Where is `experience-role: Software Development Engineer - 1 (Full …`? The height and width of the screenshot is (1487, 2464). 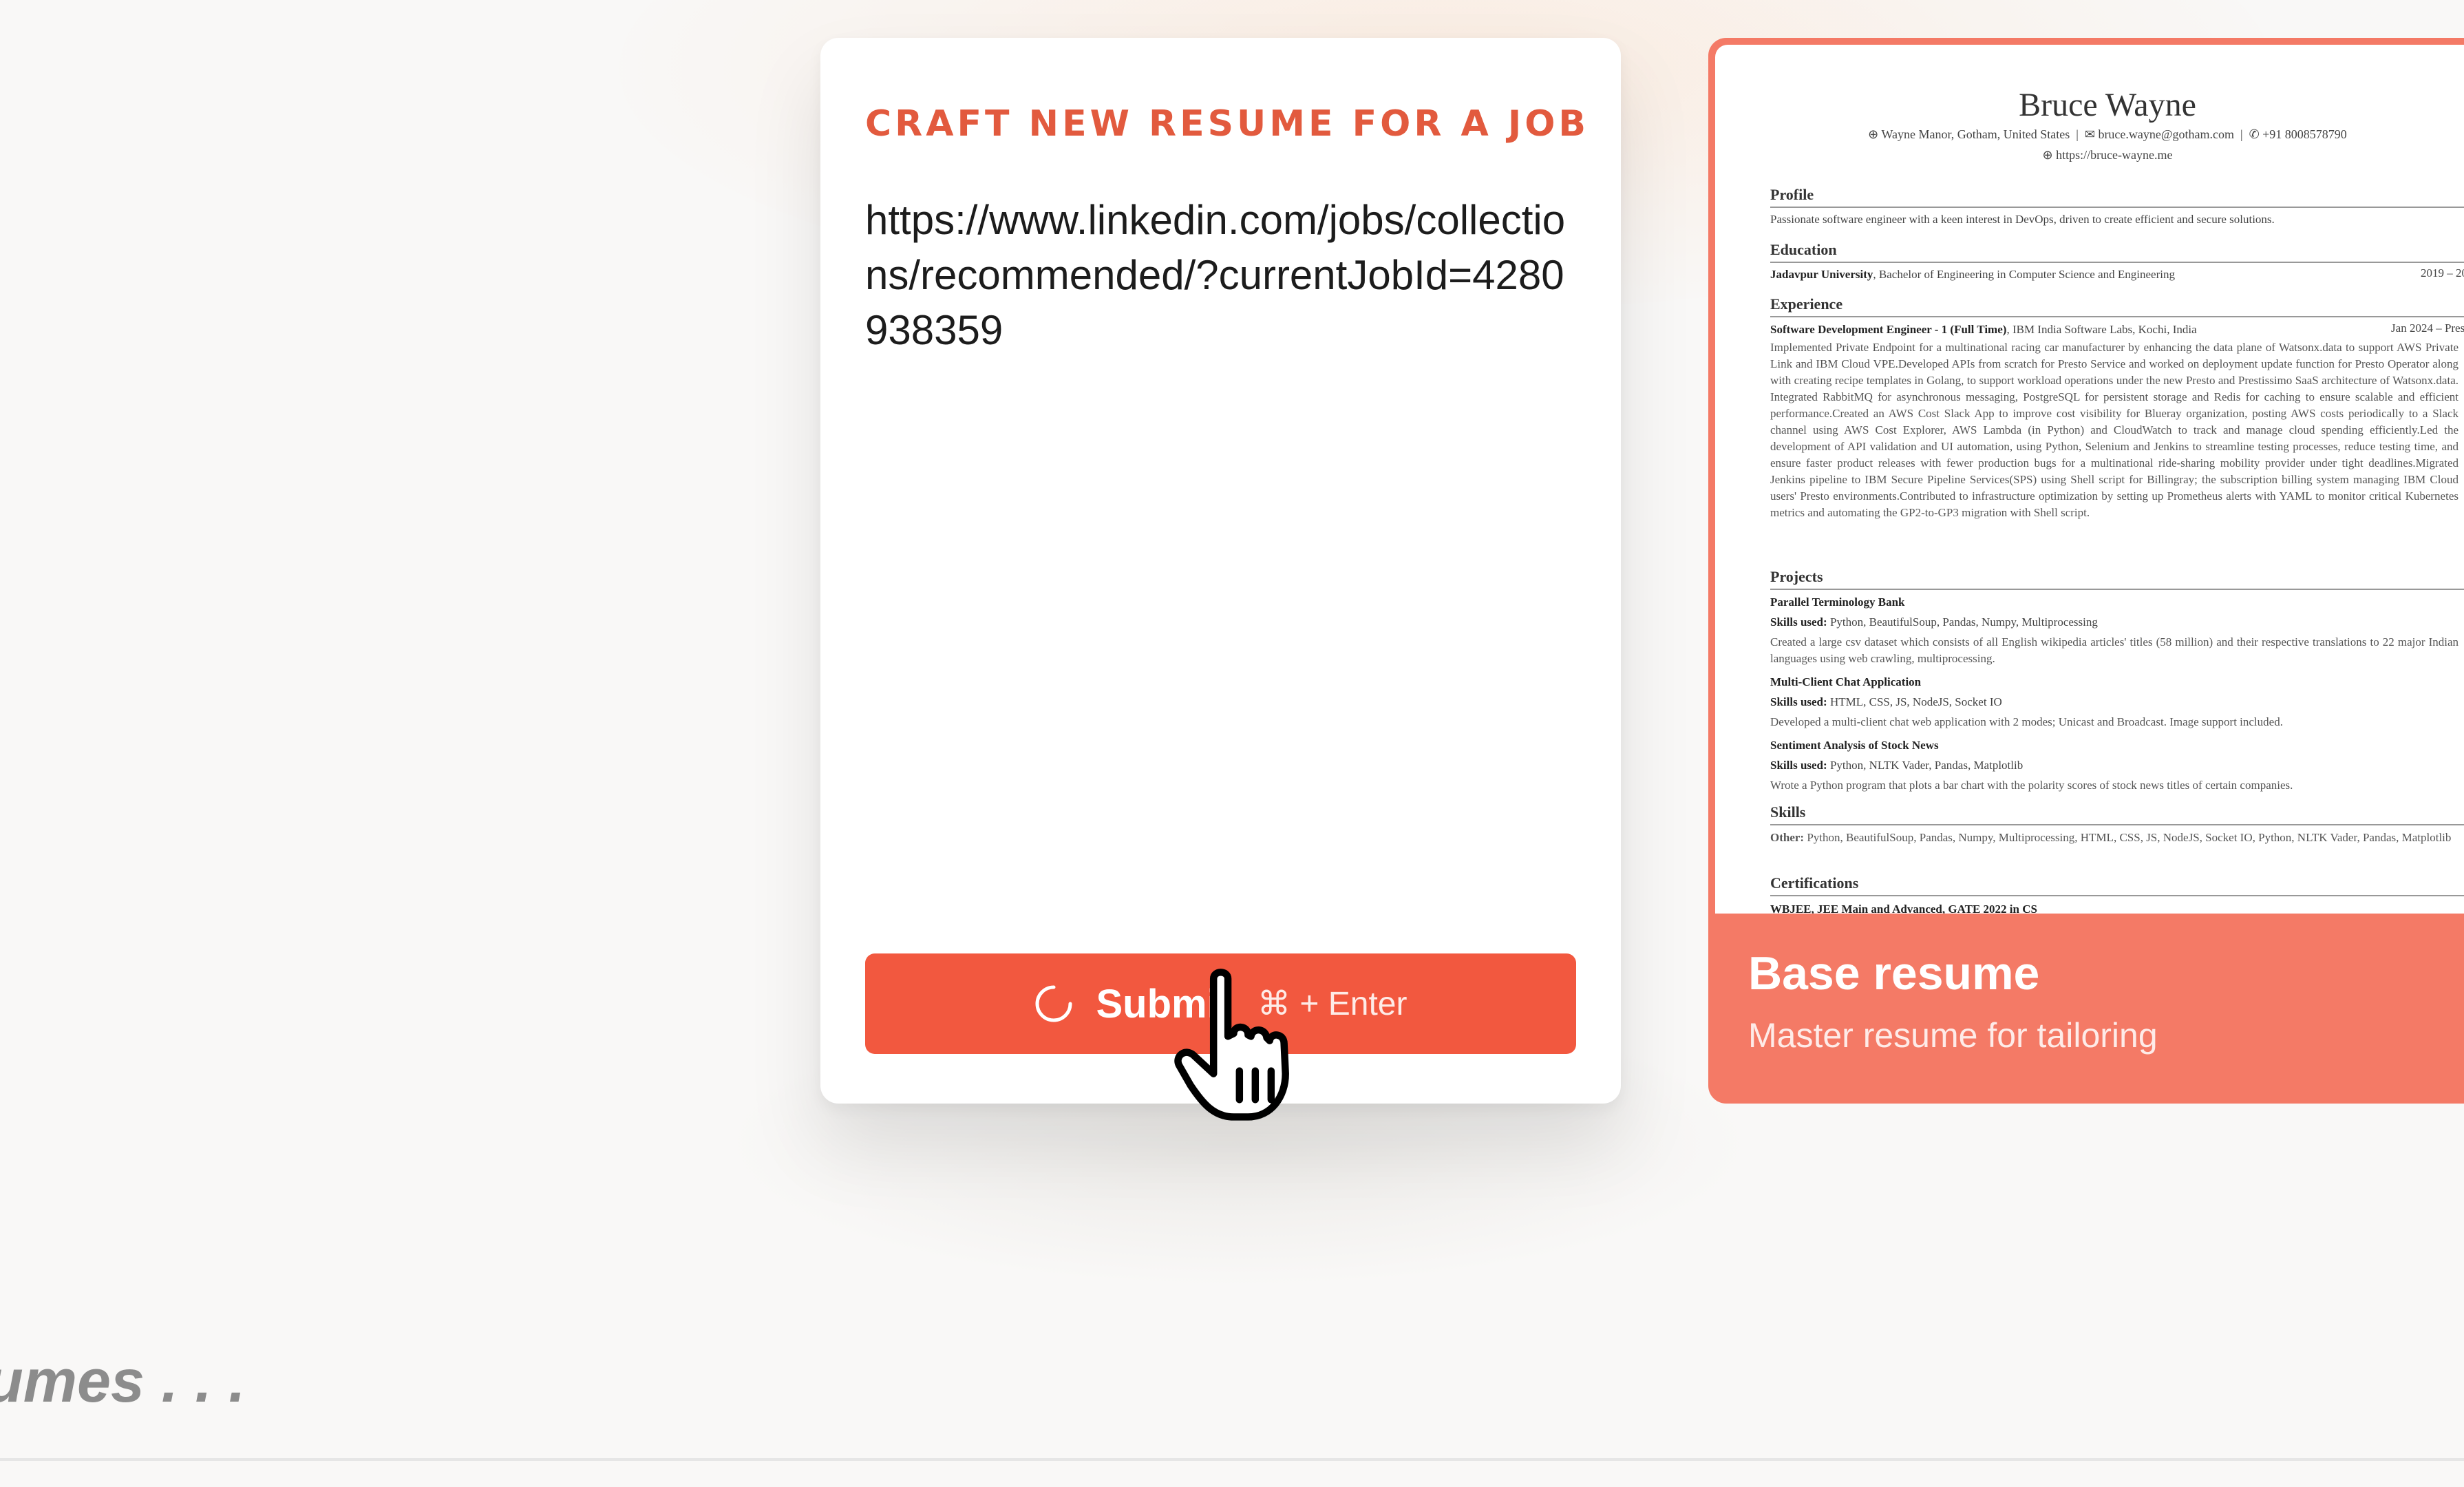
experience-role: Software Development Engineer - 1 (Full … is located at coordinates (1888, 329).